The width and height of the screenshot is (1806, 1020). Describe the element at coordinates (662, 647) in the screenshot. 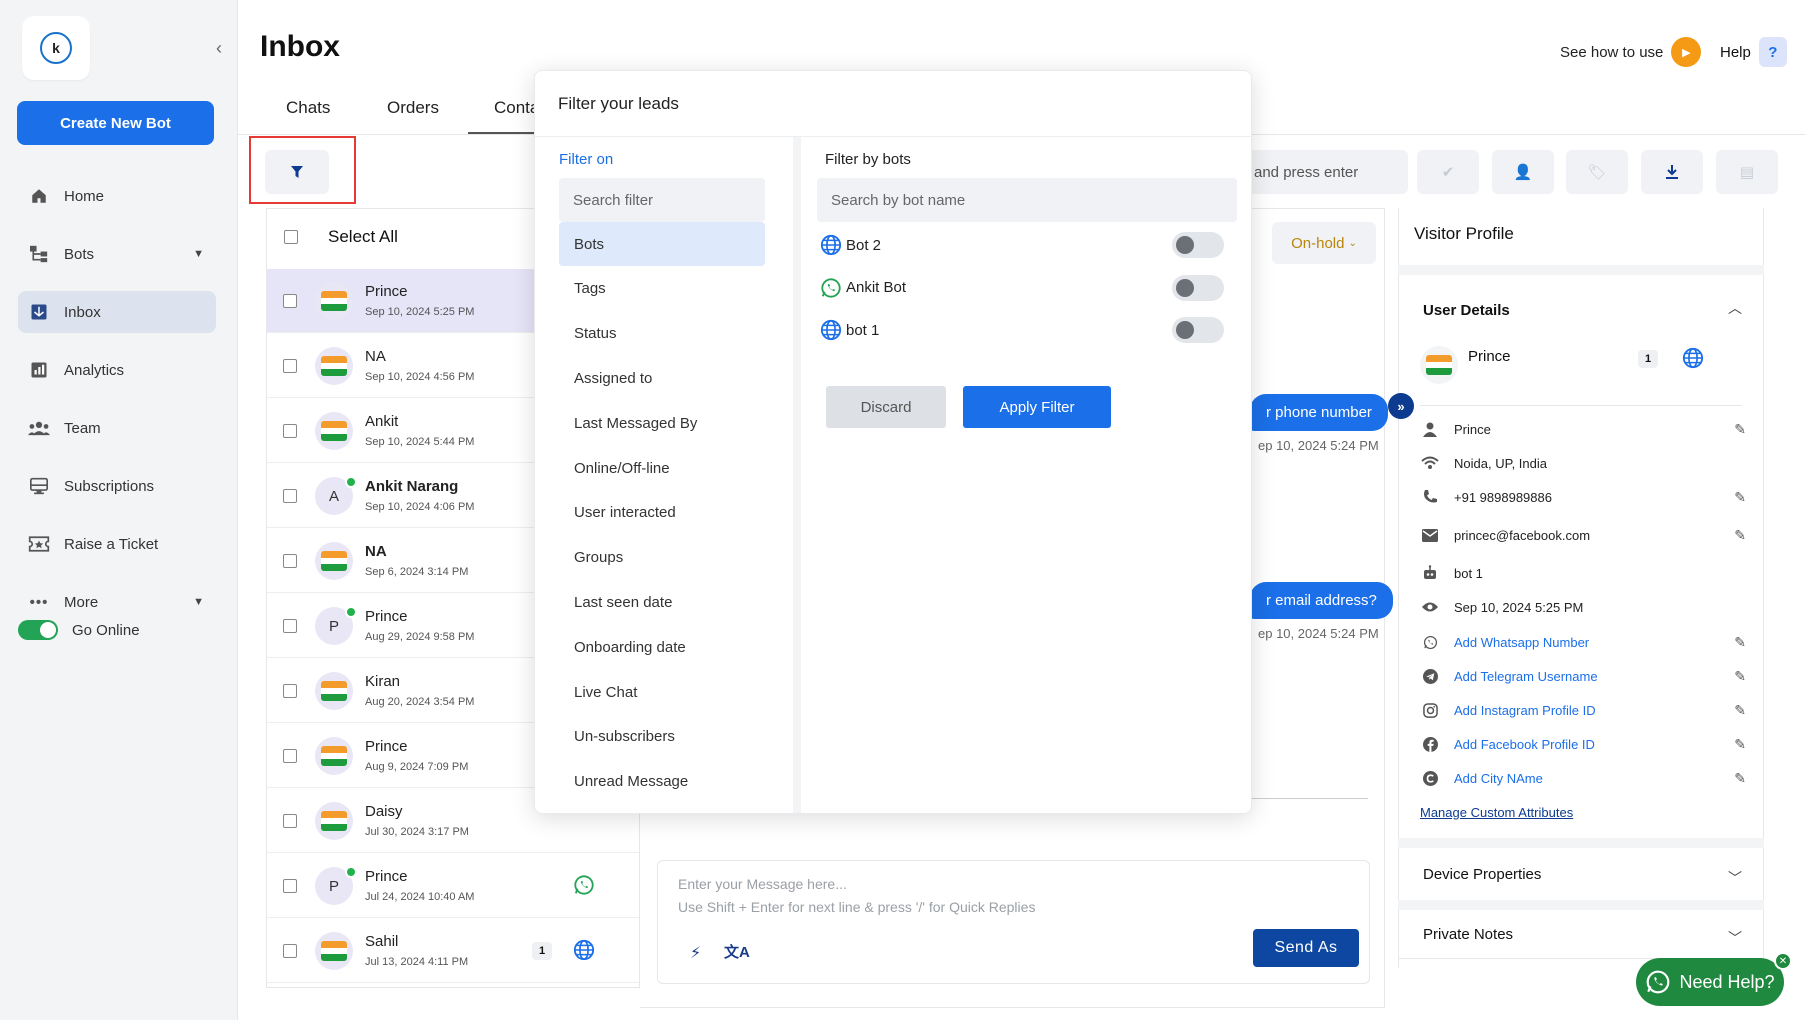

I see `filter-option: Onboarding date` at that location.